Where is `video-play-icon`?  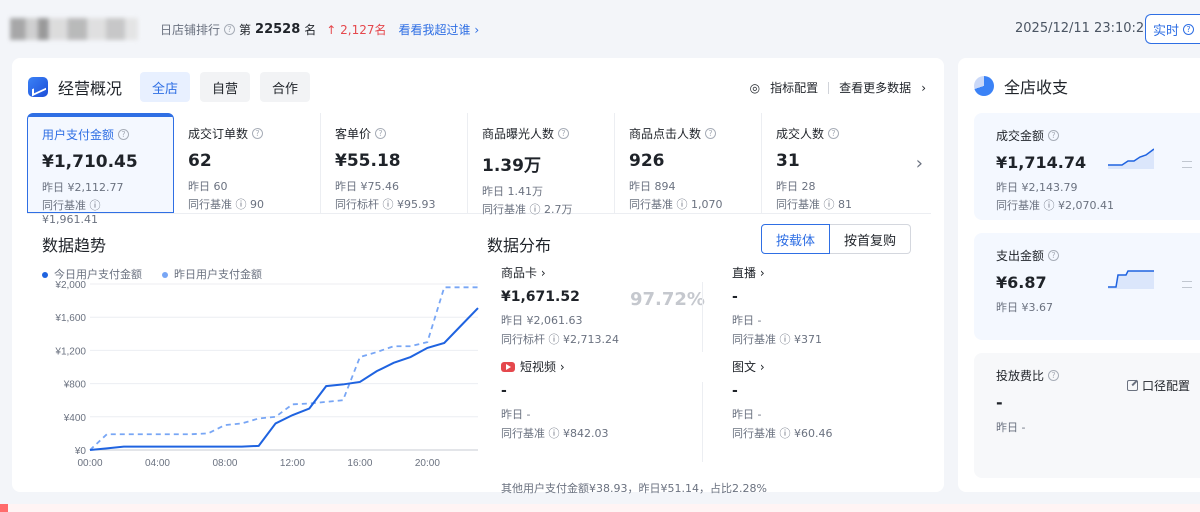 video-play-icon is located at coordinates (508, 366).